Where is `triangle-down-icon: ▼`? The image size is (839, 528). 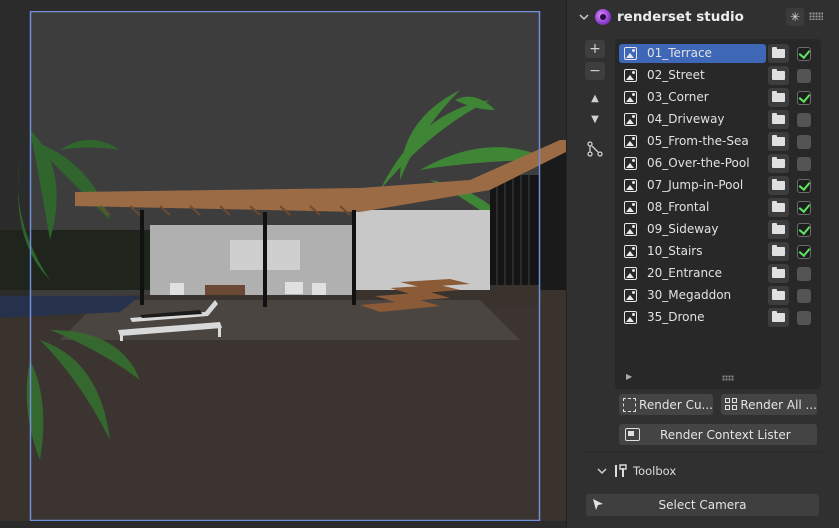
triangle-down-icon: ▼ is located at coordinates (595, 119).